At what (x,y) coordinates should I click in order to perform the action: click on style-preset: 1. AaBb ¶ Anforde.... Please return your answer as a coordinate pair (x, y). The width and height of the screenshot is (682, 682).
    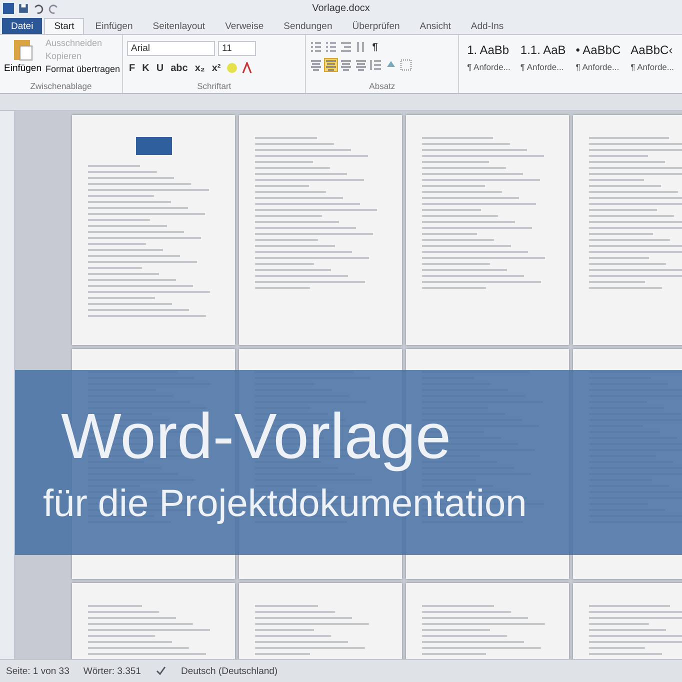
    Looking at the image, I should click on (488, 64).